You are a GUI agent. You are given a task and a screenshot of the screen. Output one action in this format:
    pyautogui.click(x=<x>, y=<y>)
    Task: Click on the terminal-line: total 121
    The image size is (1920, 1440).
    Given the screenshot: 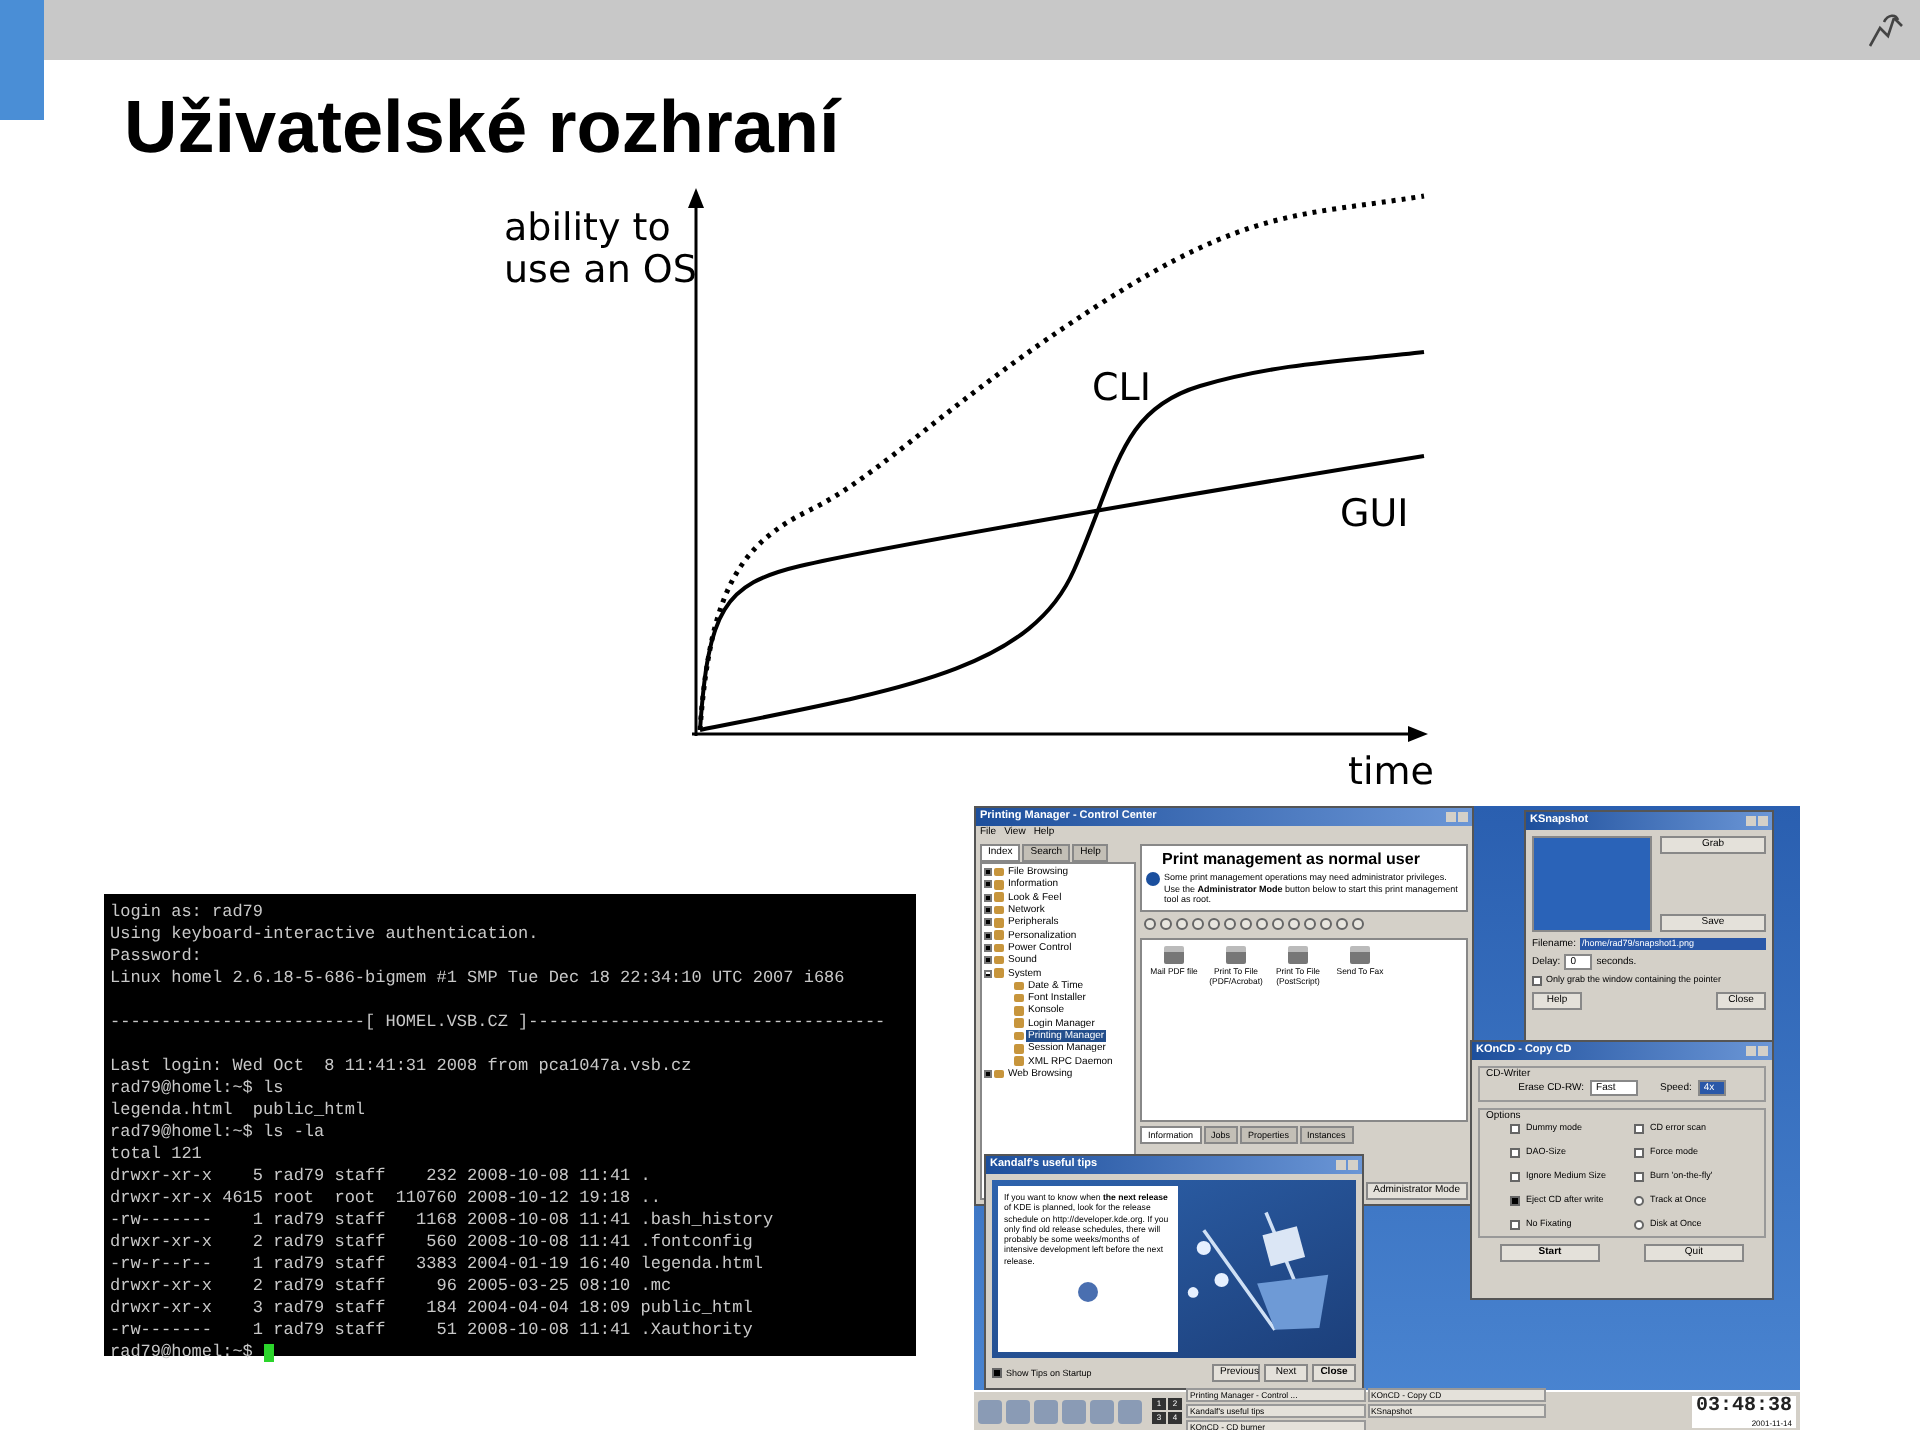 What is the action you would take?
    pyautogui.click(x=156, y=1155)
    